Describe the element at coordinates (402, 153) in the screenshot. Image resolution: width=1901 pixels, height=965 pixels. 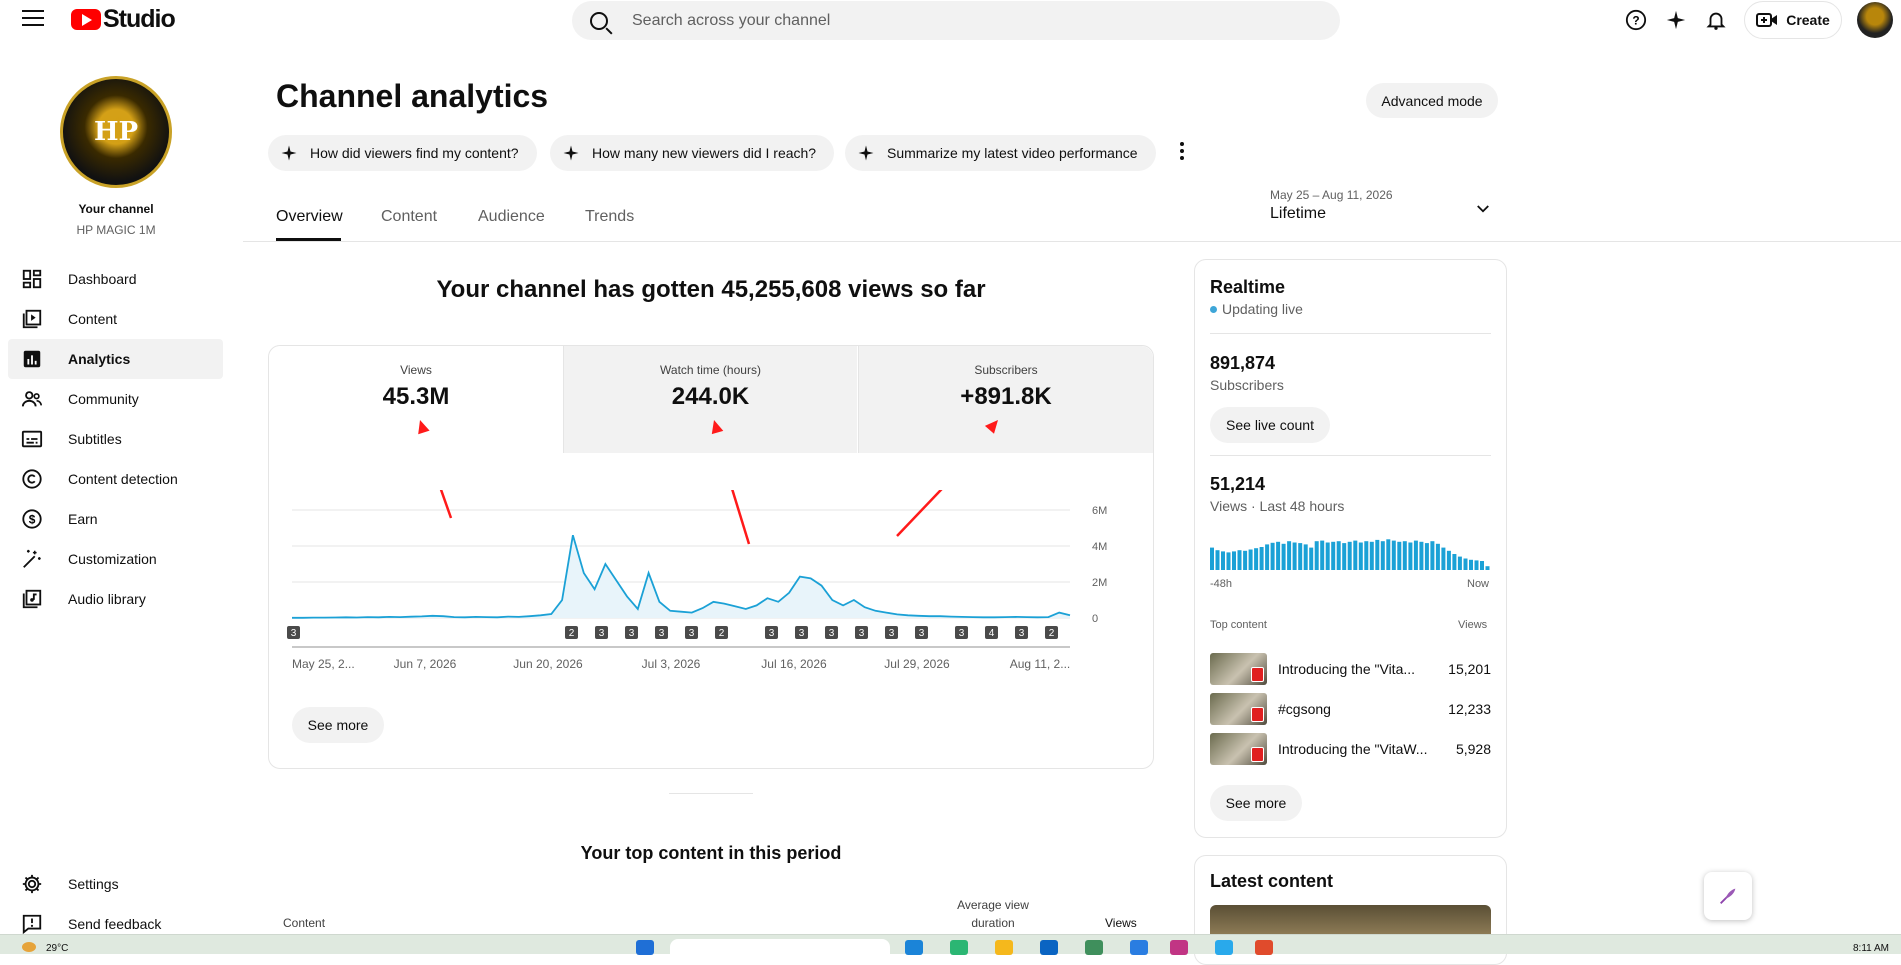
I see `suggestion-chip: How did viewers find my content?` at that location.